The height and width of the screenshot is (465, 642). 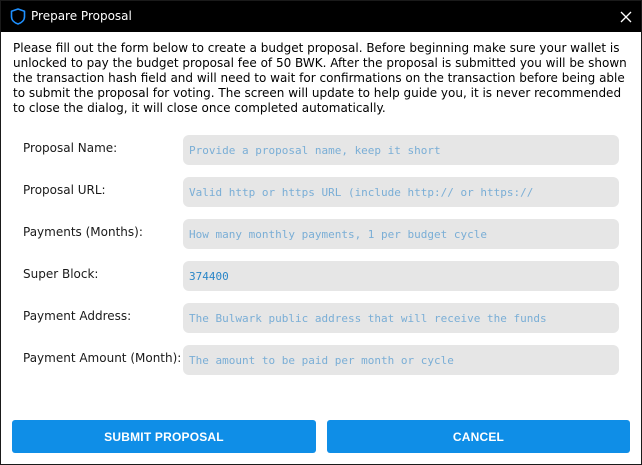 I want to click on proposal-name-label: Proposal Name:, so click(x=70, y=148).